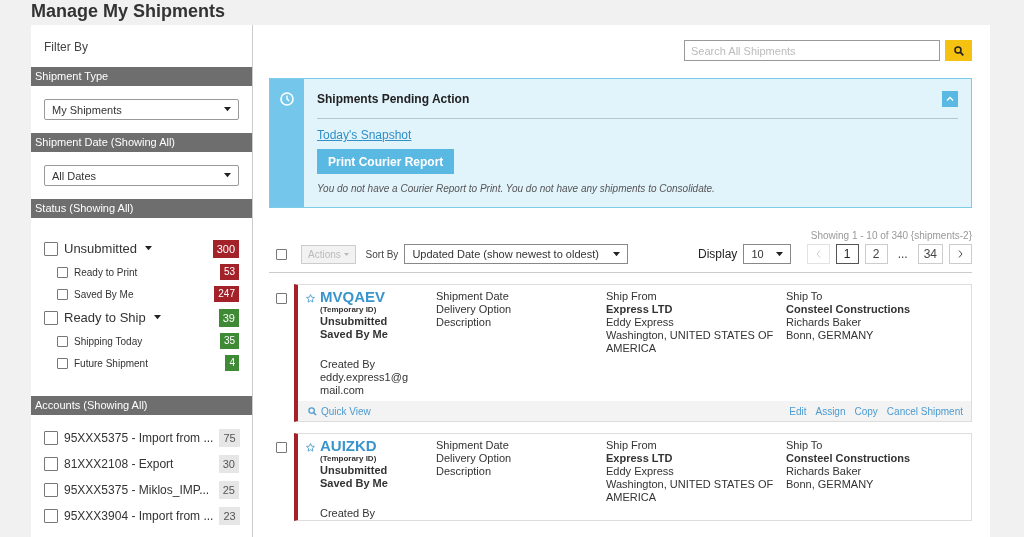  I want to click on info-message: You do not have a Courier Report to Print. You do not have any shipments to Consolidate., so click(516, 188).